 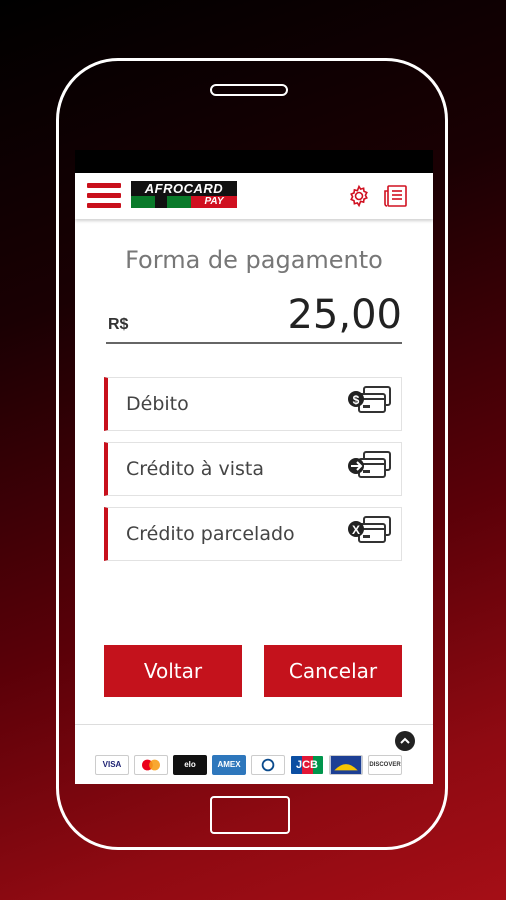 What do you see at coordinates (184, 188) in the screenshot?
I see `logo-text: AFROCARD` at bounding box center [184, 188].